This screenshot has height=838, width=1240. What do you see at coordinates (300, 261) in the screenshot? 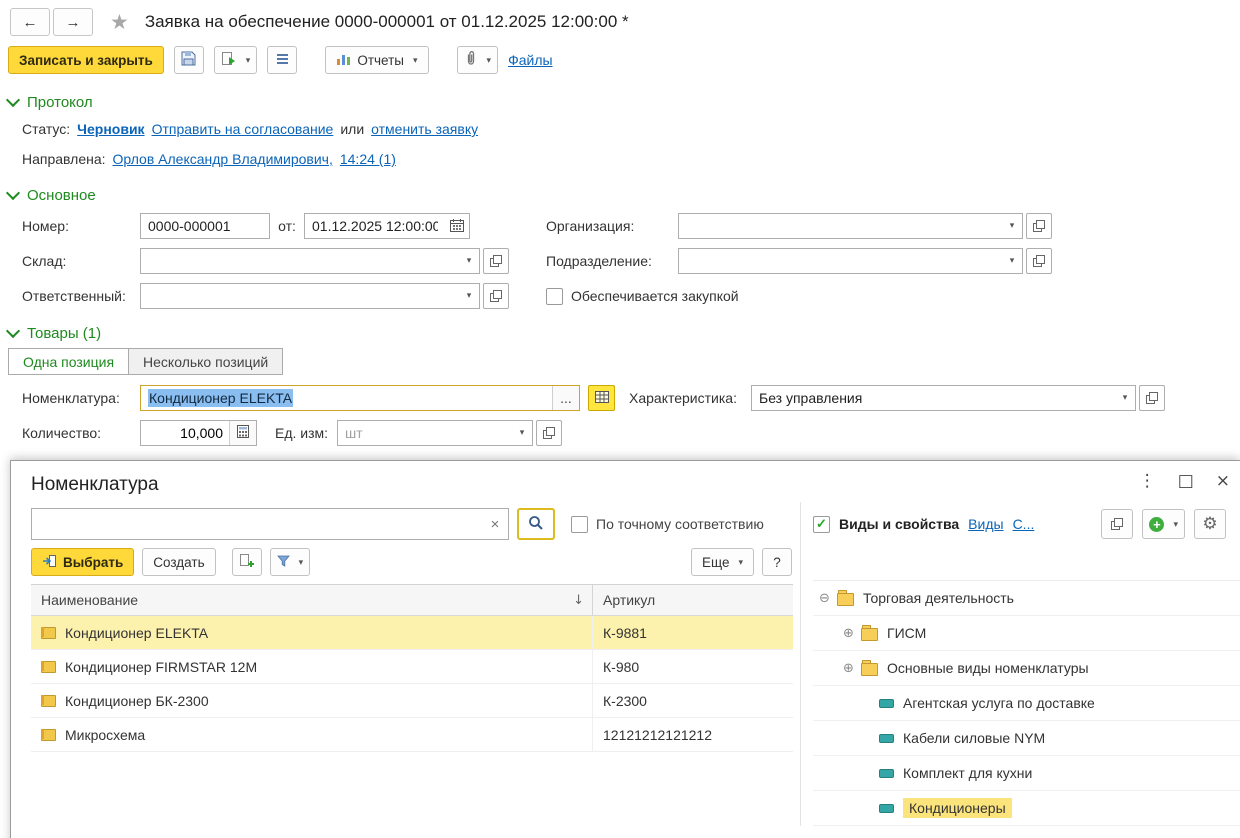
I see `warehouse-field` at bounding box center [300, 261].